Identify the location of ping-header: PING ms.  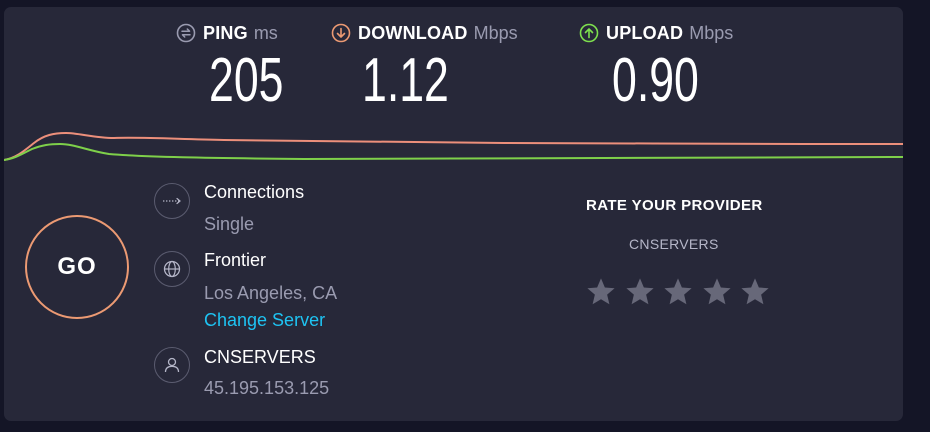
(227, 33).